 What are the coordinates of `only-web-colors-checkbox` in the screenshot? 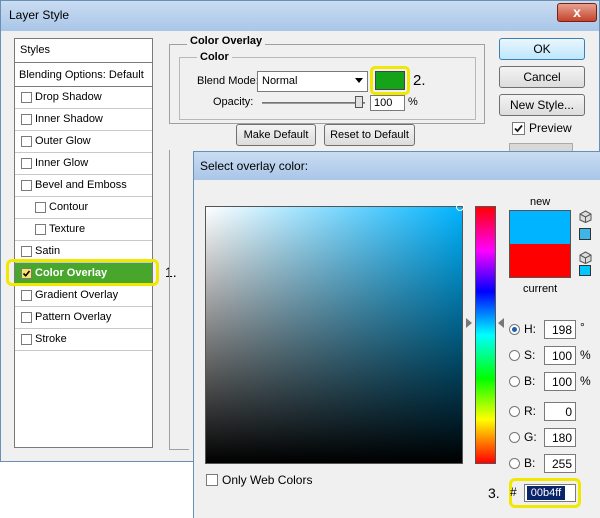 It's located at (212, 480).